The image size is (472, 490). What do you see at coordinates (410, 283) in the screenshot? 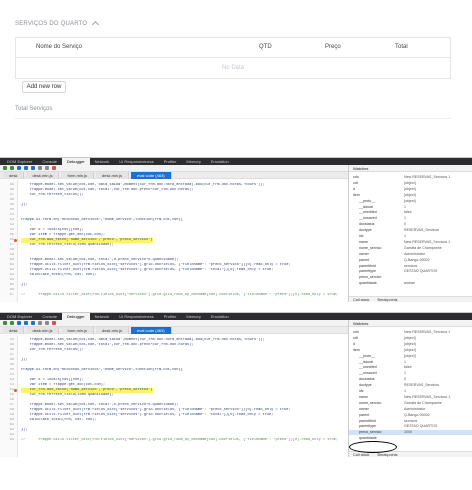
I see `watch-row: quantidade ambas` at bounding box center [410, 283].